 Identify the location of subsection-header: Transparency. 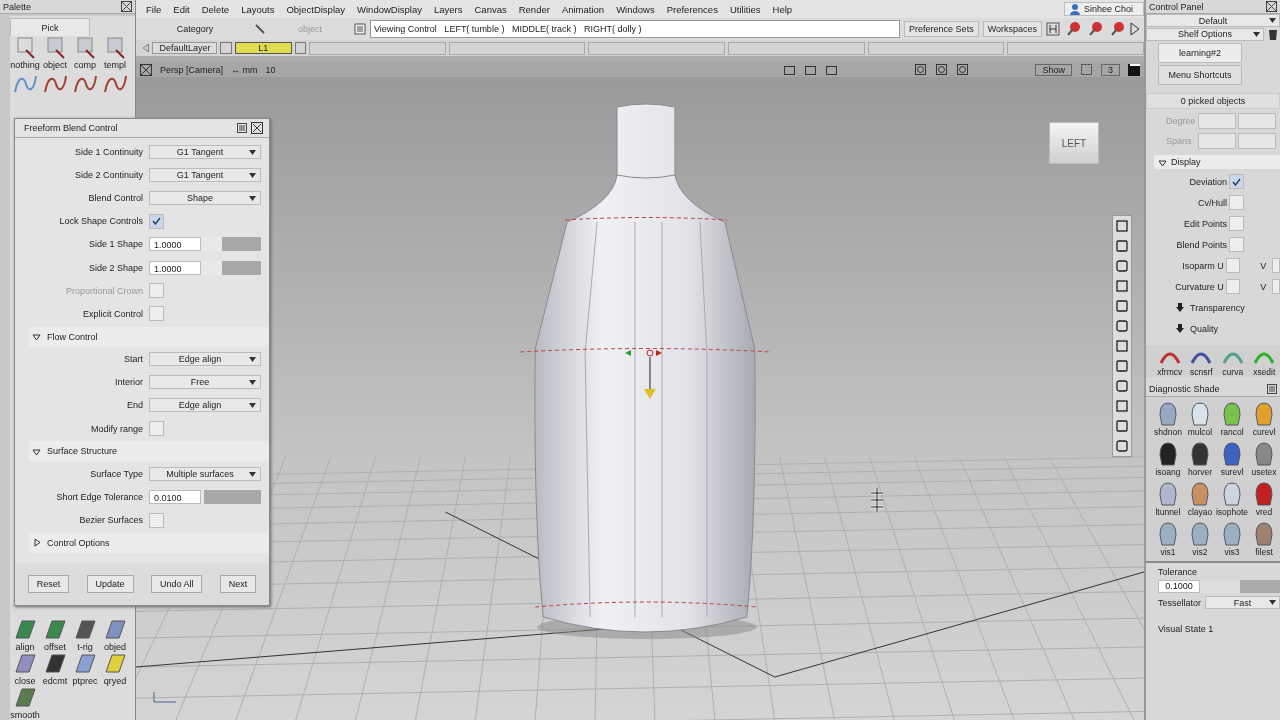
(1213, 307).